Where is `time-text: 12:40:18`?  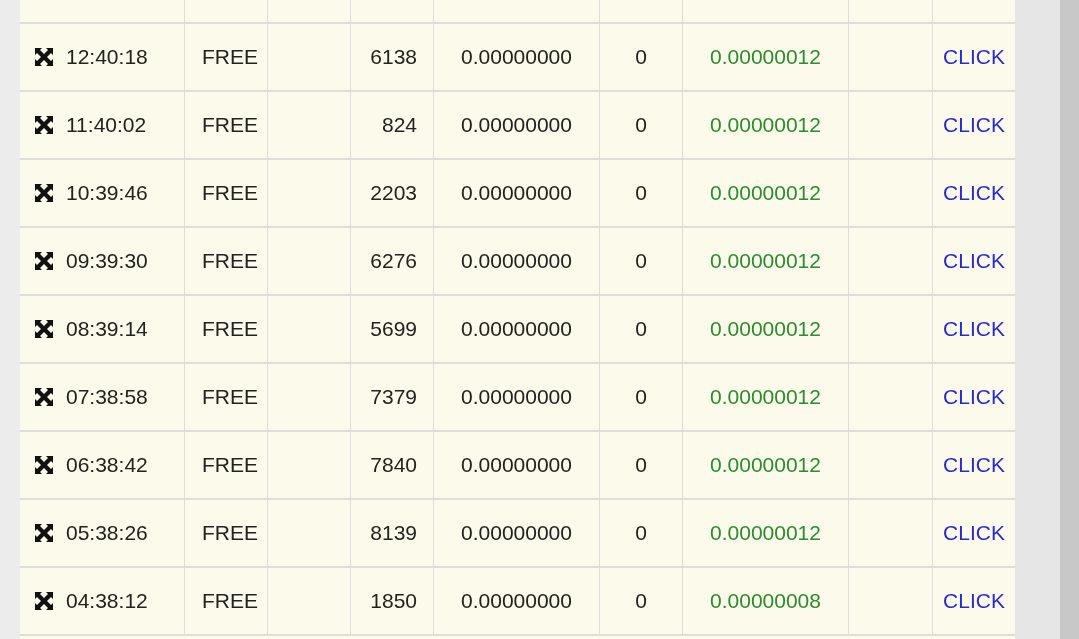 time-text: 12:40:18 is located at coordinates (107, 57).